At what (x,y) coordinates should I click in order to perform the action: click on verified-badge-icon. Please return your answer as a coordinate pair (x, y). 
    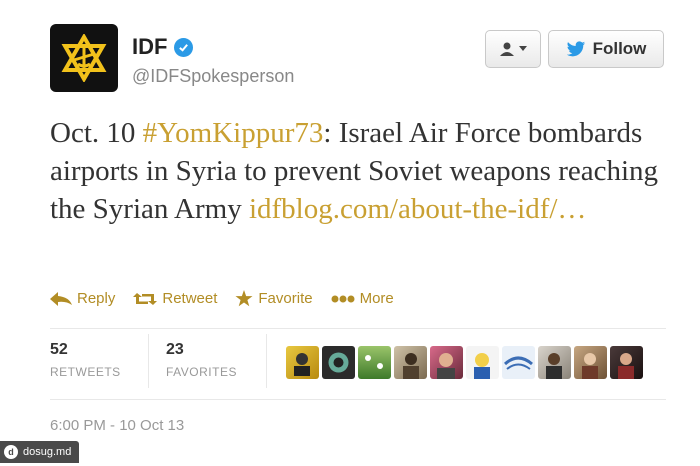
    Looking at the image, I should click on (184, 47).